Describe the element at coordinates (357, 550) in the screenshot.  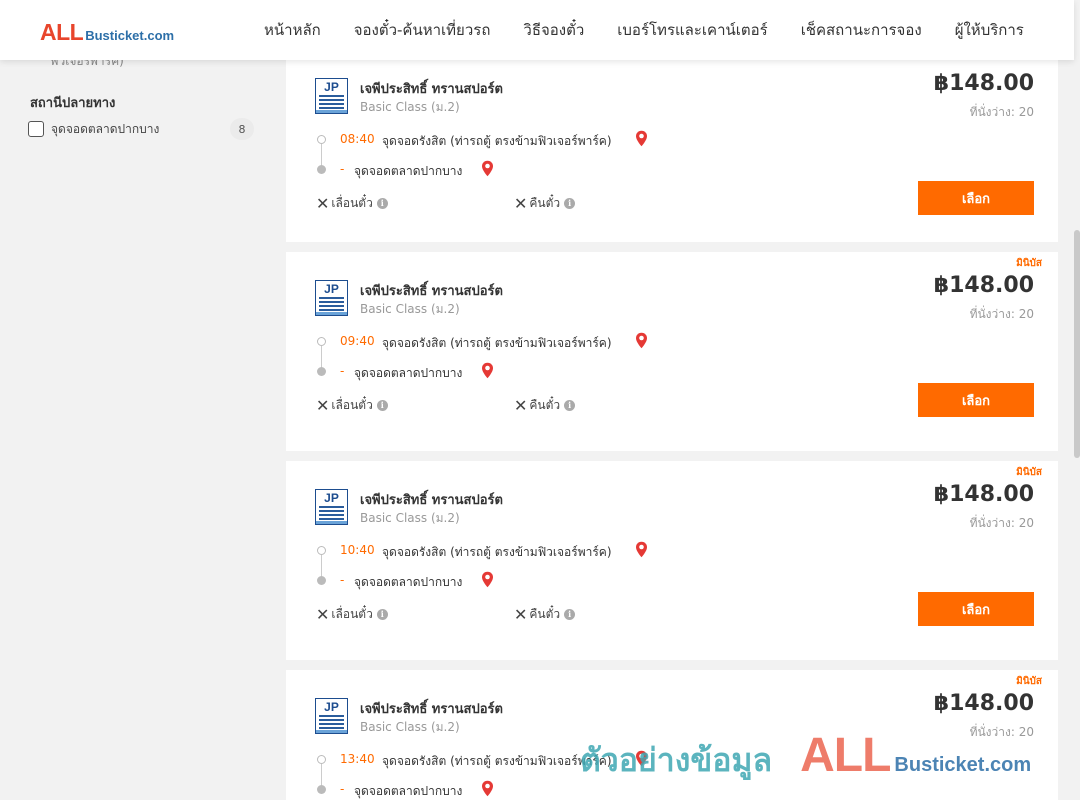
I see `departure-time: 10:40` at that location.